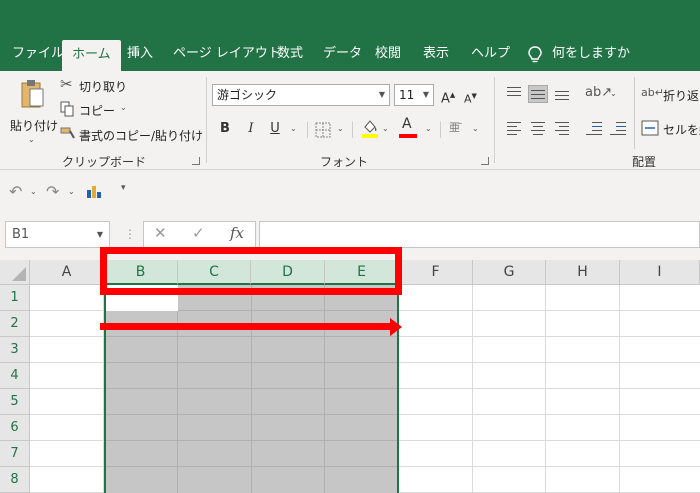  I want to click on font-group-label: フォント, so click(344, 162).